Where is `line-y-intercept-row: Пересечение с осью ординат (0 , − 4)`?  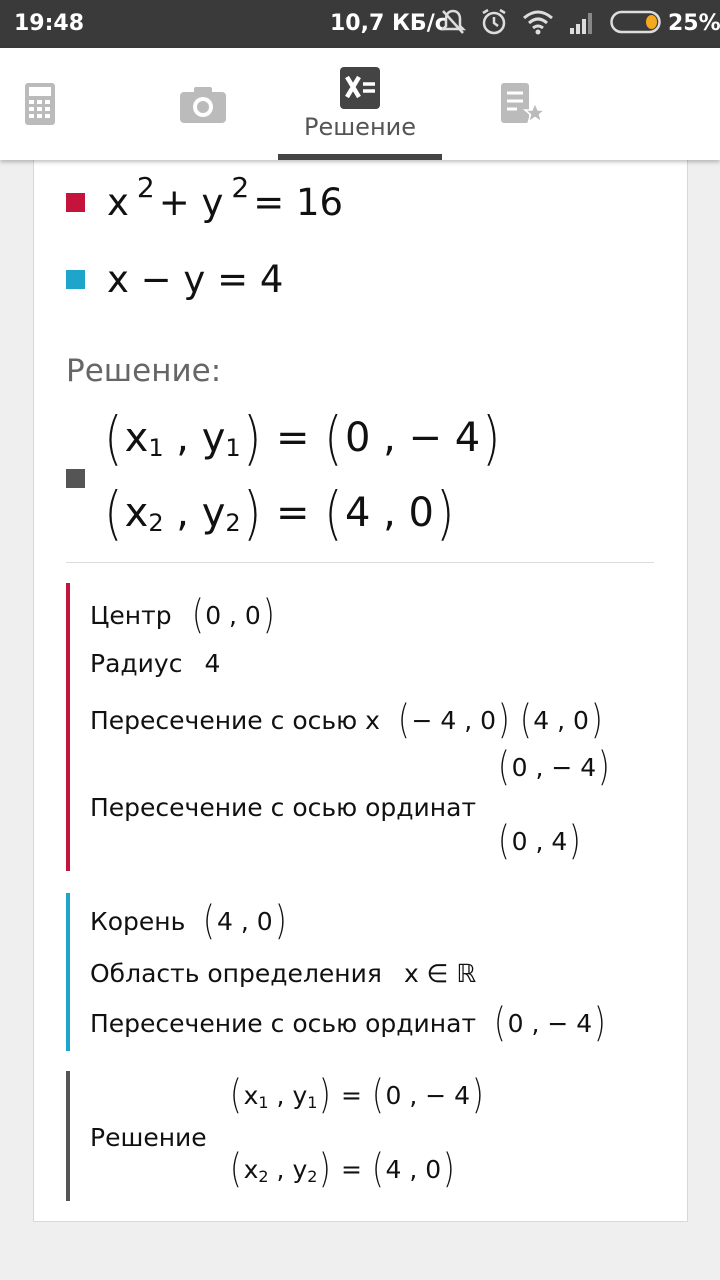
line-y-intercept-row: Пересечение с осью ординат (0 , − 4) is located at coordinates (348, 1023).